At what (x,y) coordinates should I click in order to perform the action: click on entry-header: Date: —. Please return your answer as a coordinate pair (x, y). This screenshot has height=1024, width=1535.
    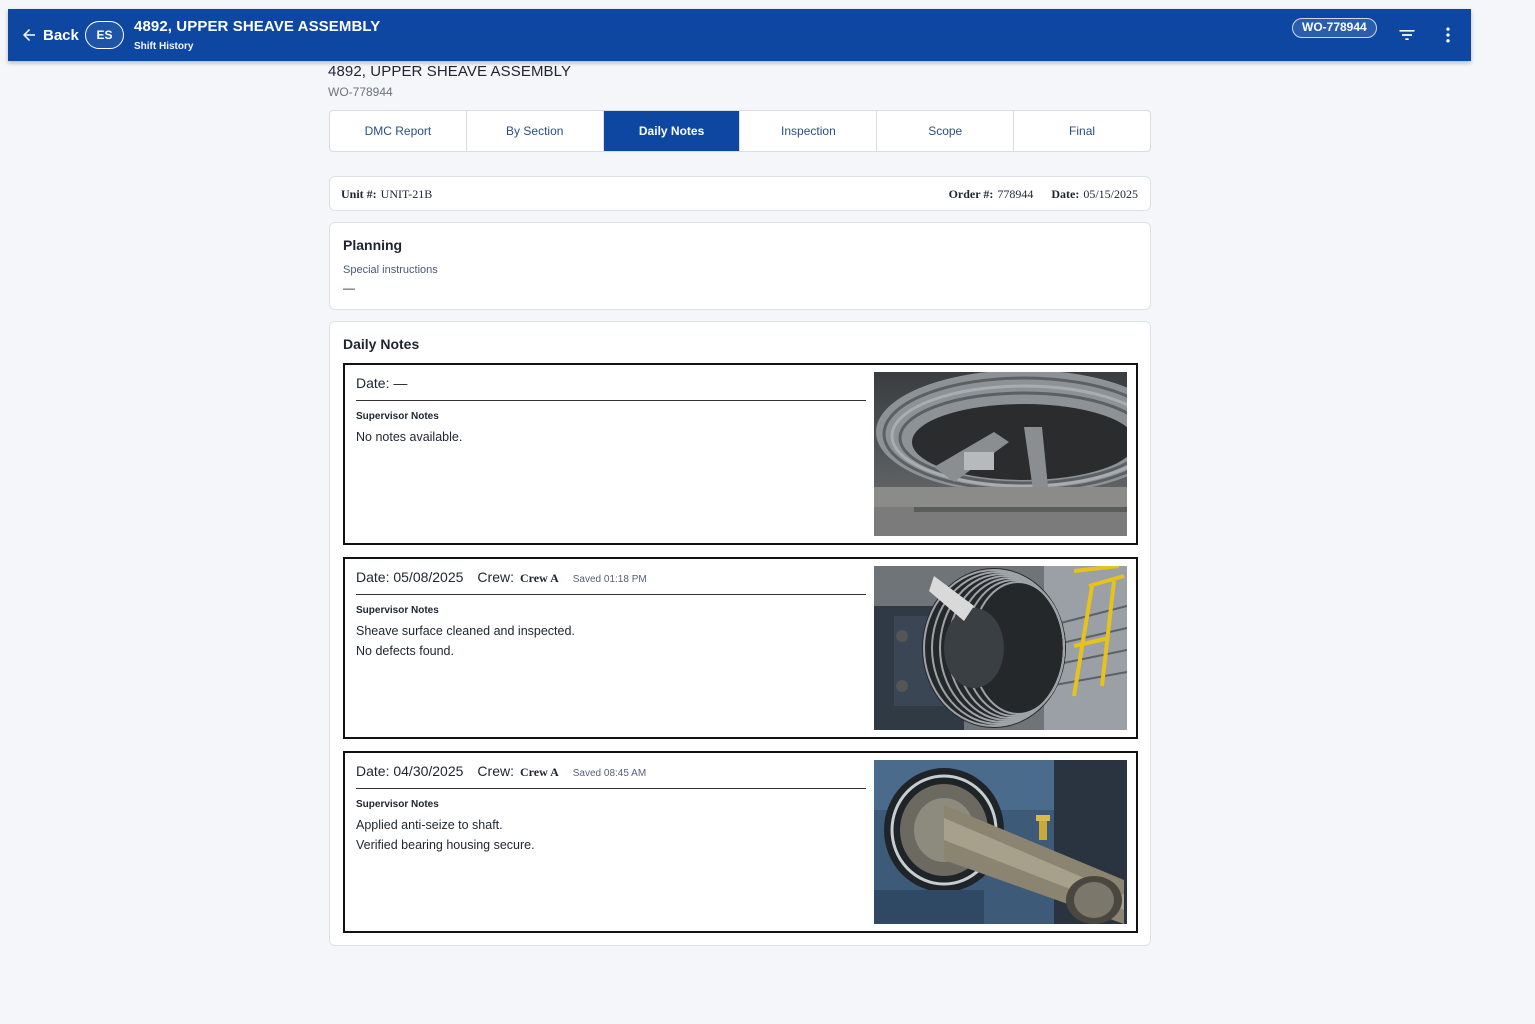
    Looking at the image, I should click on (611, 388).